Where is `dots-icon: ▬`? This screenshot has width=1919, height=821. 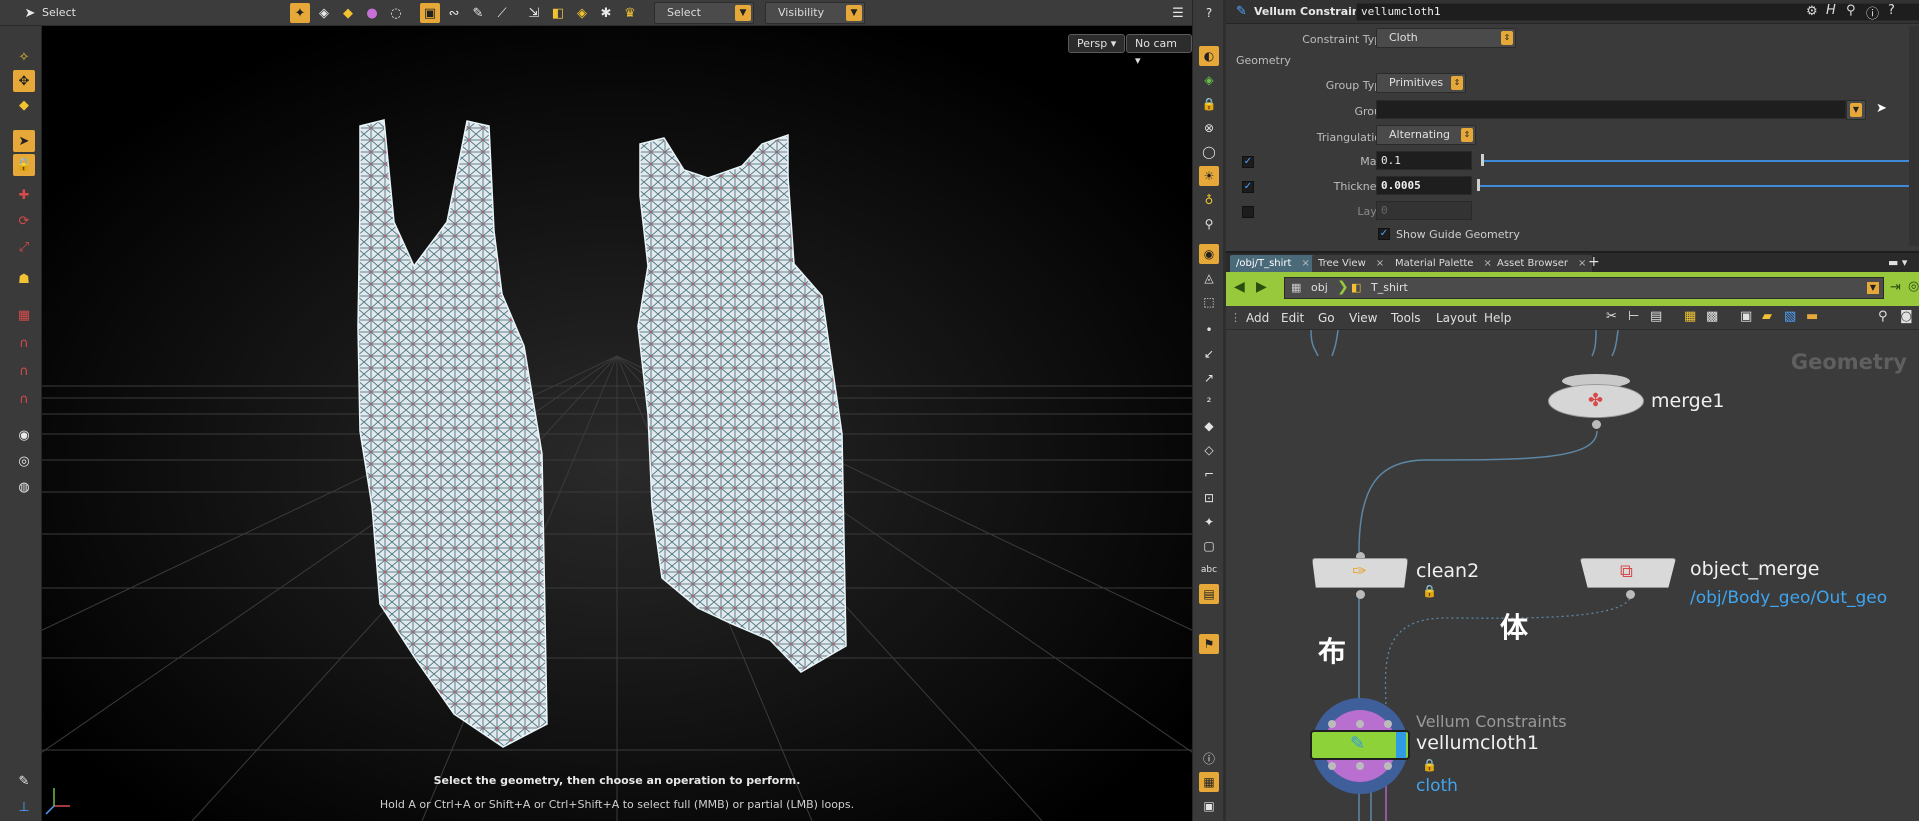
dots-icon: ▬ is located at coordinates (1812, 316).